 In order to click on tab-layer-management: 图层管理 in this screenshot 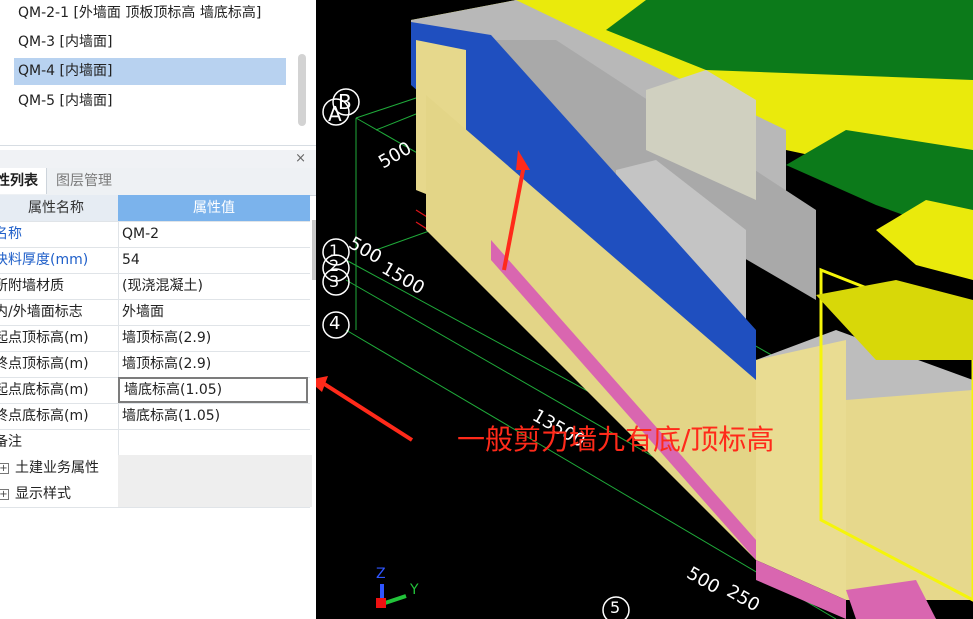, I will do `click(84, 181)`.